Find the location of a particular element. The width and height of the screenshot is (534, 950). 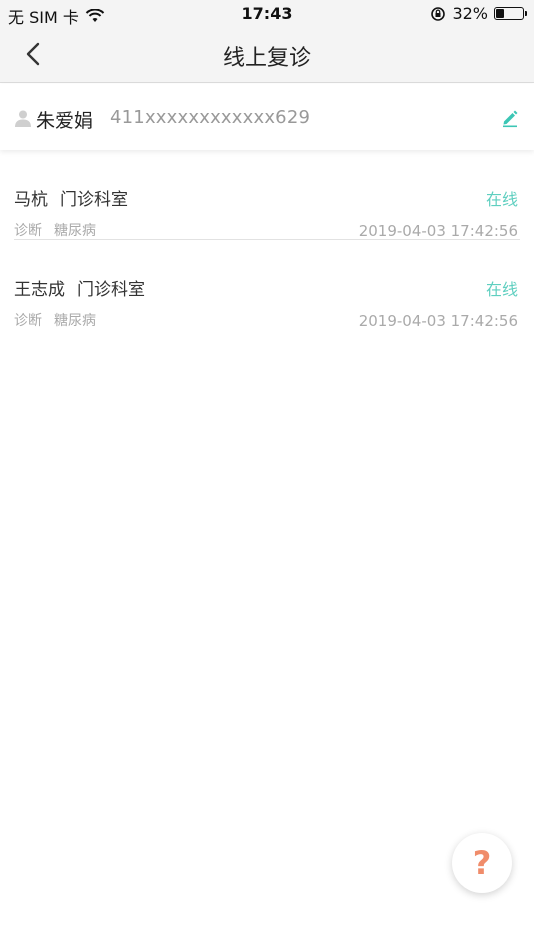

doctor-info: 马杭 门诊科室 is located at coordinates (71, 197).